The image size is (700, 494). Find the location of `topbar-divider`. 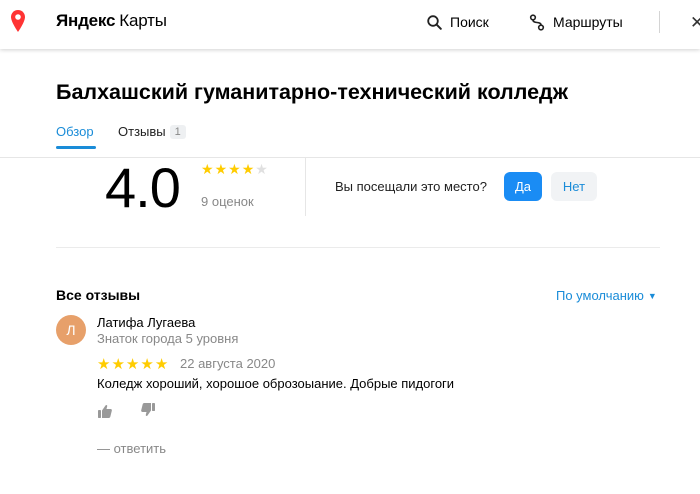

topbar-divider is located at coordinates (659, 22).